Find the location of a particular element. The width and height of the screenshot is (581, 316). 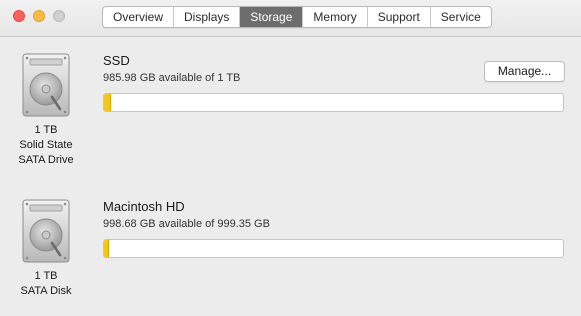

drive-interface-label: SATA Disk is located at coordinates (46, 291).